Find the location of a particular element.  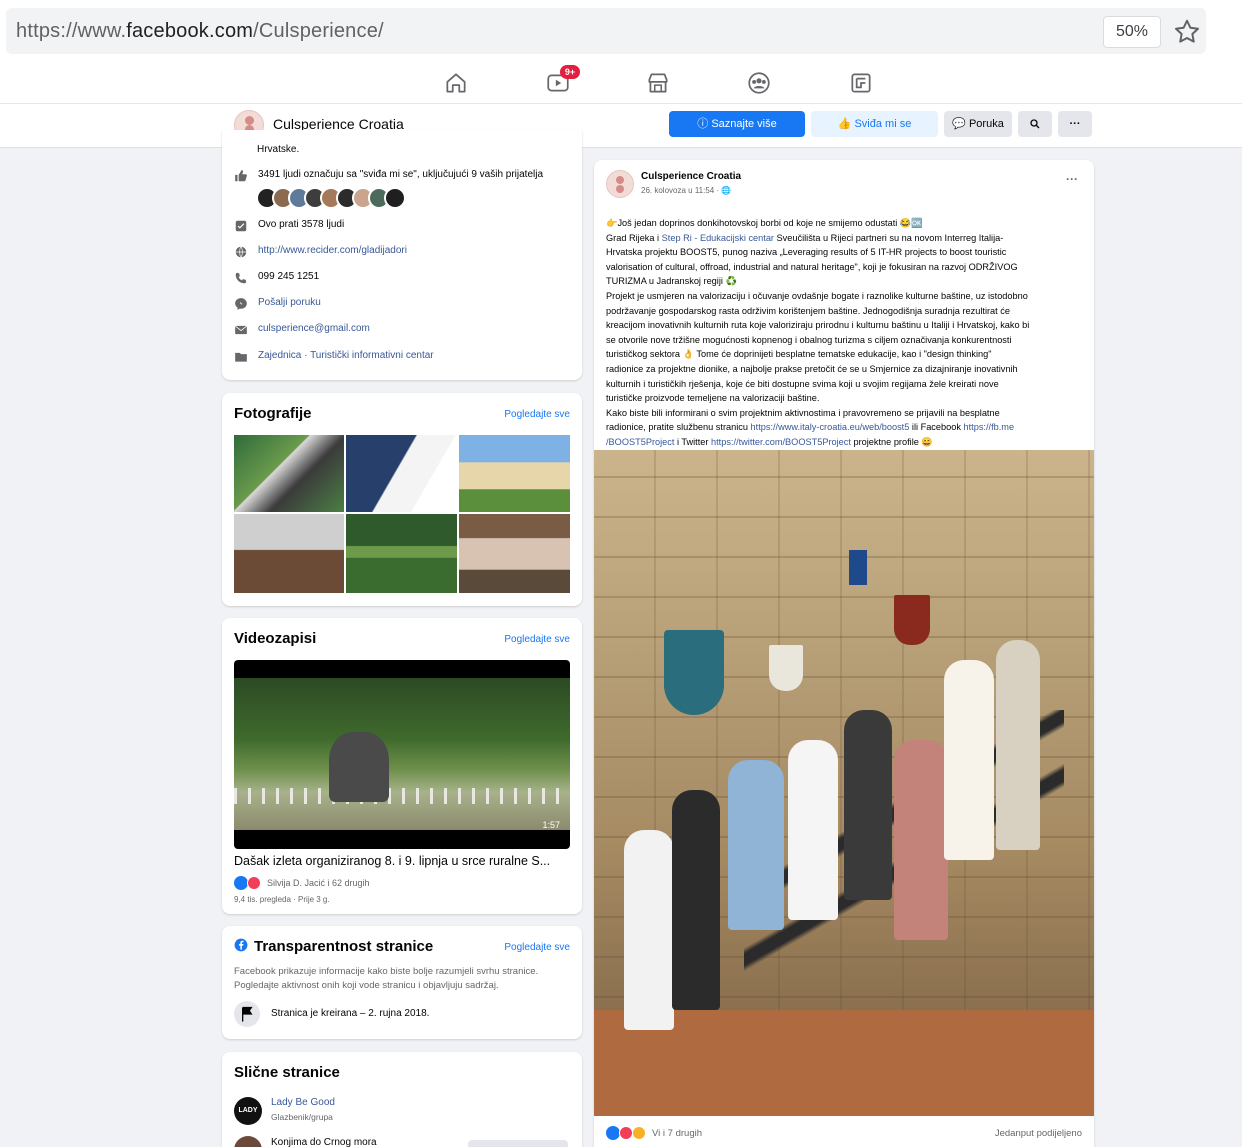

thumbs-up-icon is located at coordinates (241, 176).